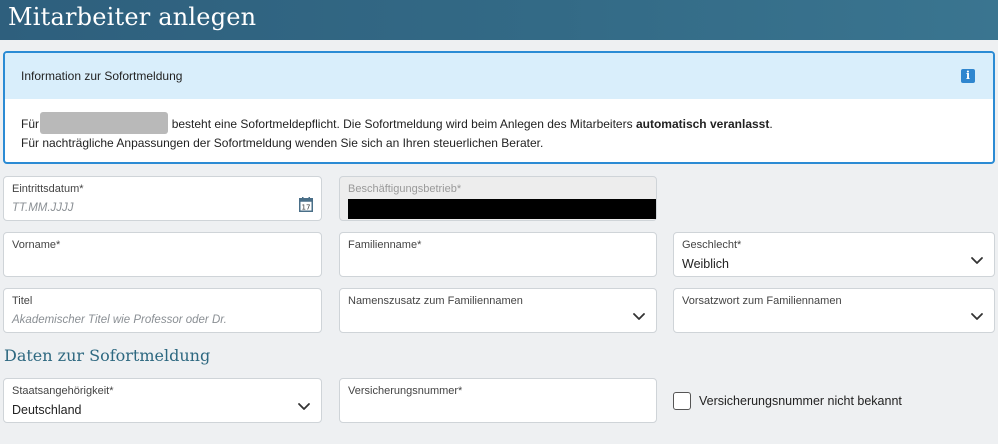  Describe the element at coordinates (107, 355) in the screenshot. I see `section-title: Daten zur Sofortmeldung` at that location.